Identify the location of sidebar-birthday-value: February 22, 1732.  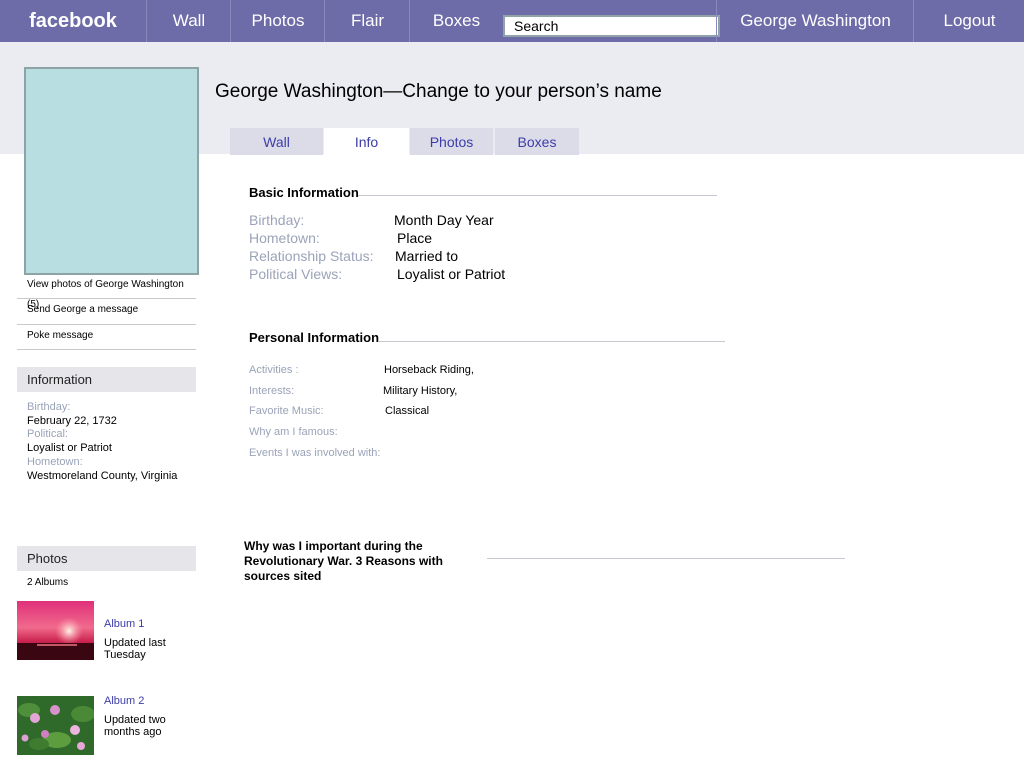
(72, 421).